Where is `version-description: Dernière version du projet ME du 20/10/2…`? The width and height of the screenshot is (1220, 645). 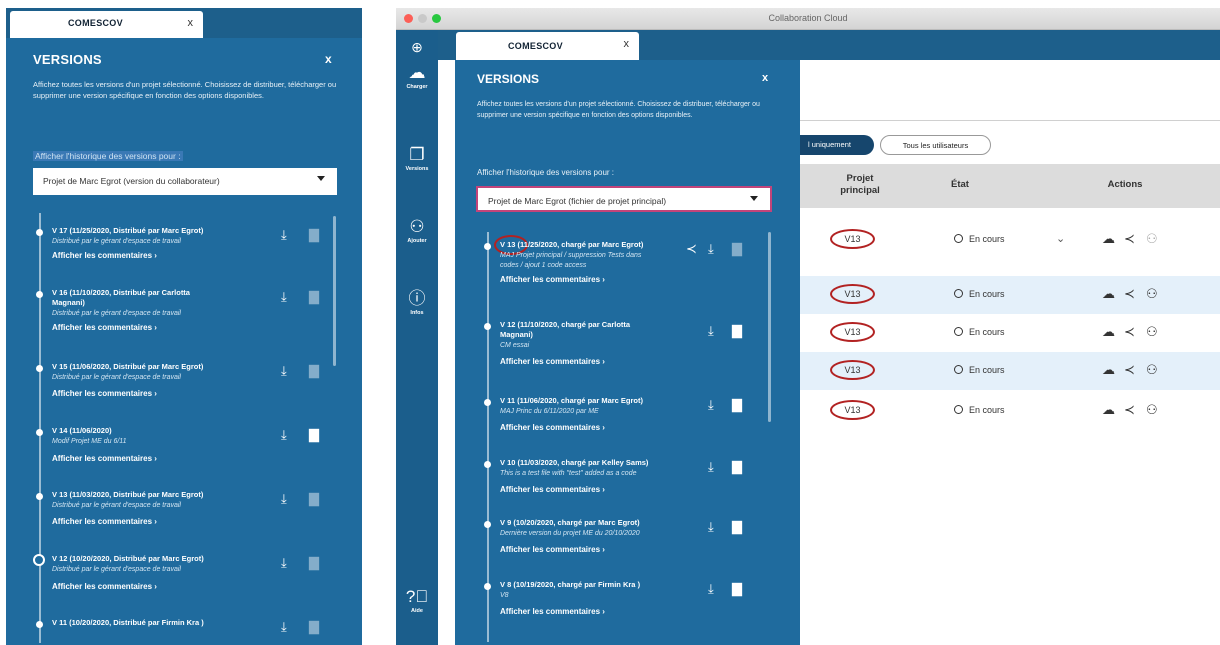
version-description: Dernière version du projet ME du 20/10/2… is located at coordinates (570, 533).